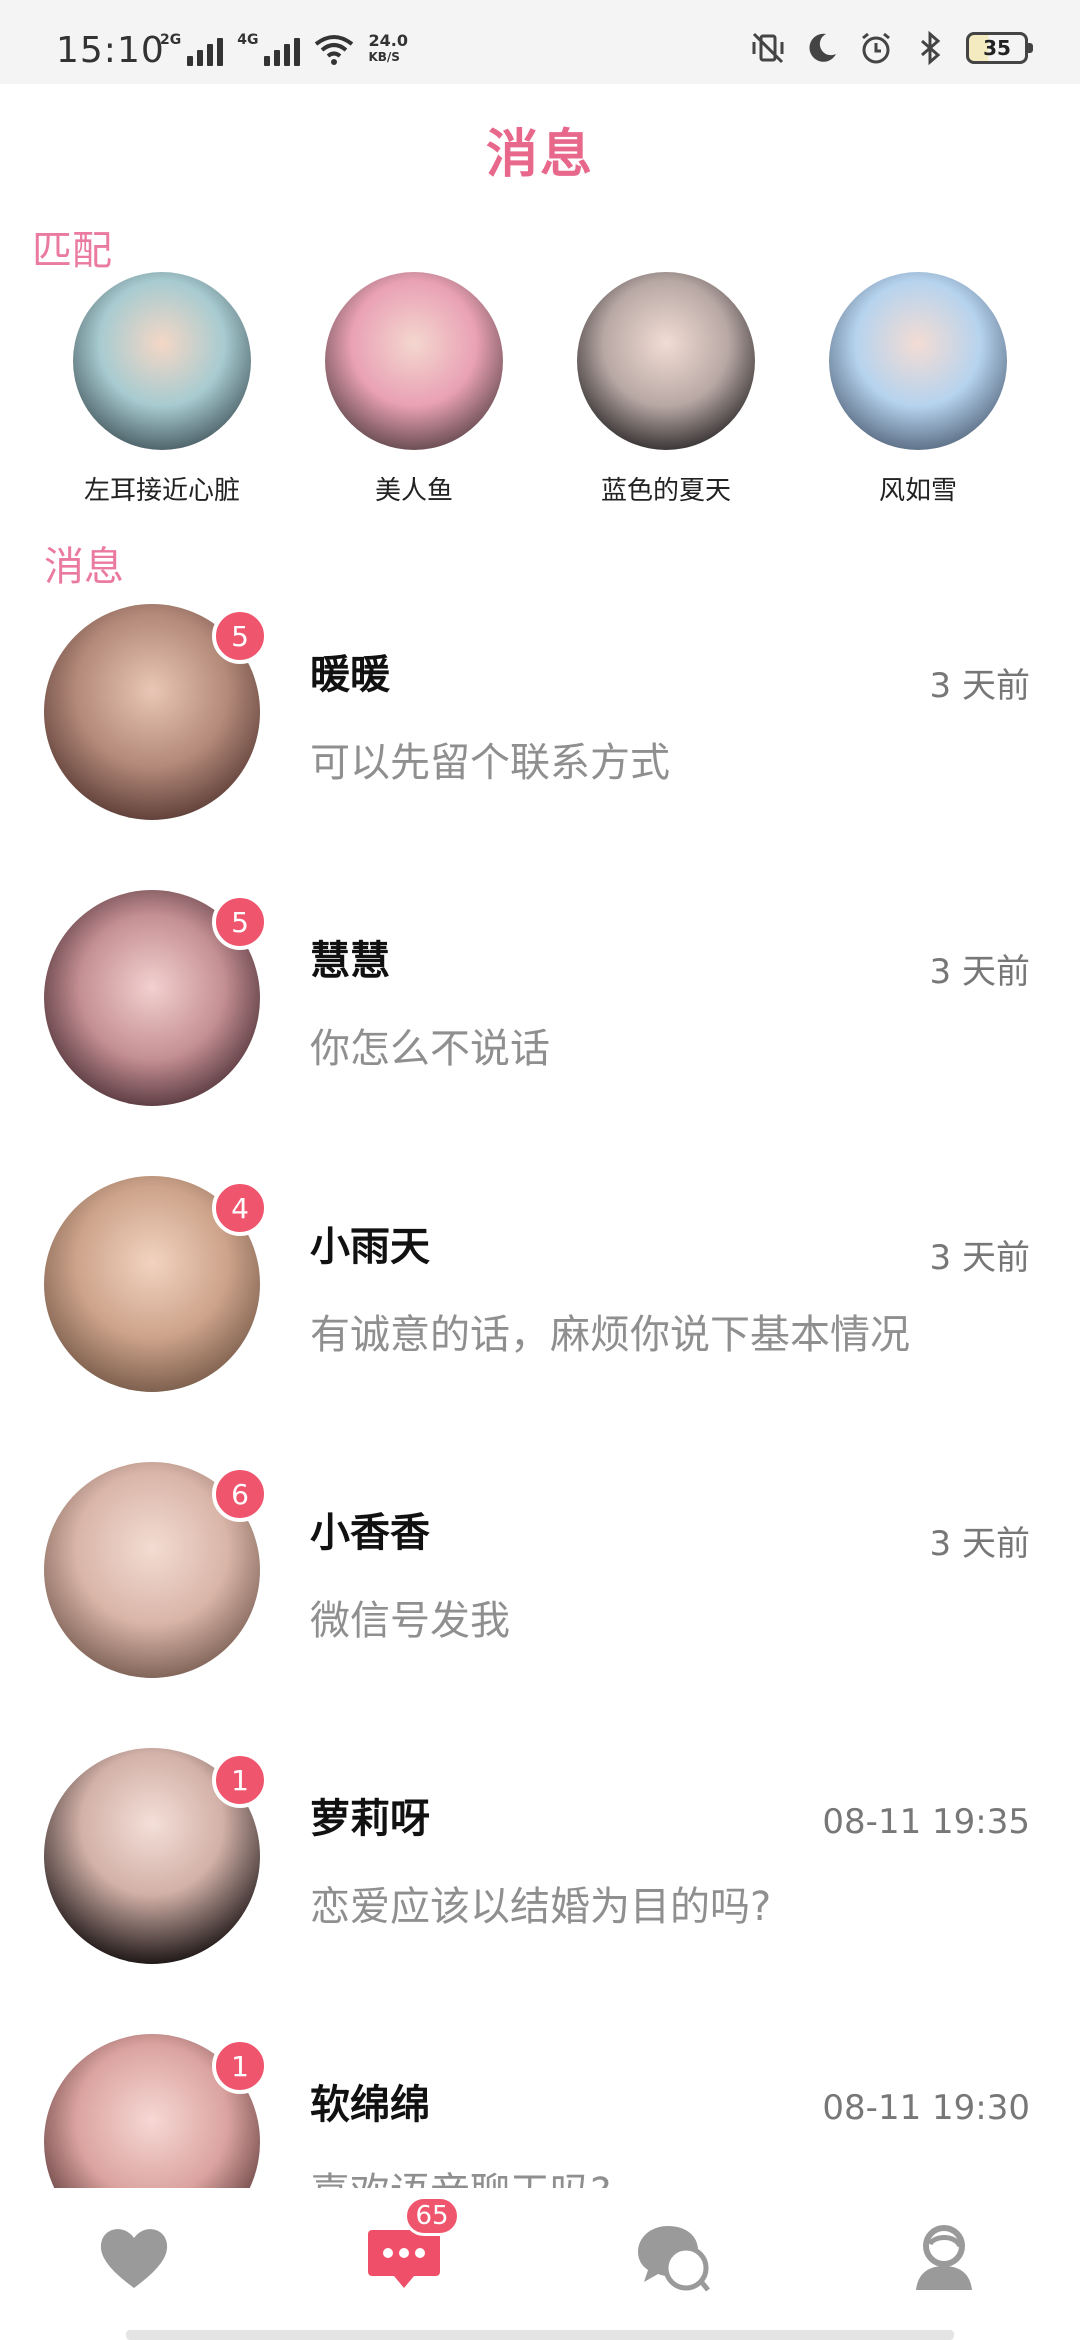  What do you see at coordinates (370, 2105) in the screenshot?
I see `contact-name: 软绵绵` at bounding box center [370, 2105].